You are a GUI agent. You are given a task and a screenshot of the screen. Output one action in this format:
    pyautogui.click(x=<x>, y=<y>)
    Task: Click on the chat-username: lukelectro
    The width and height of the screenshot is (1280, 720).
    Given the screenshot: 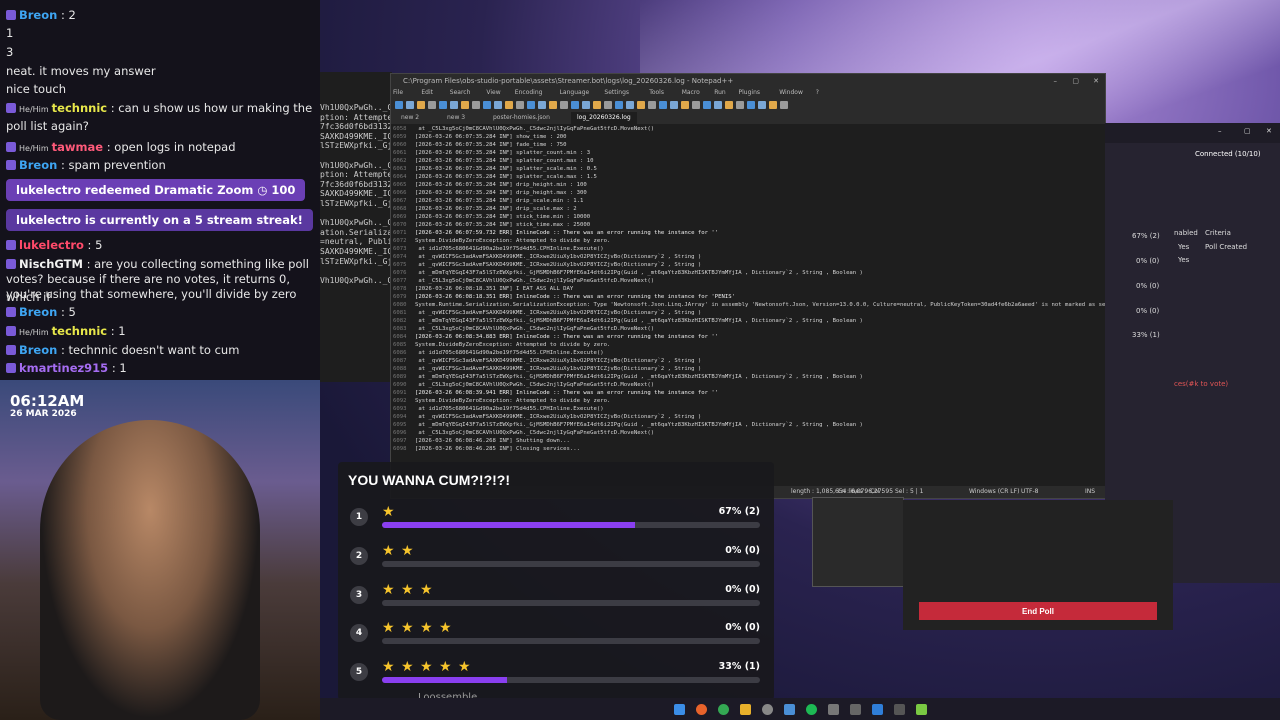 What is the action you would take?
    pyautogui.click(x=51, y=245)
    